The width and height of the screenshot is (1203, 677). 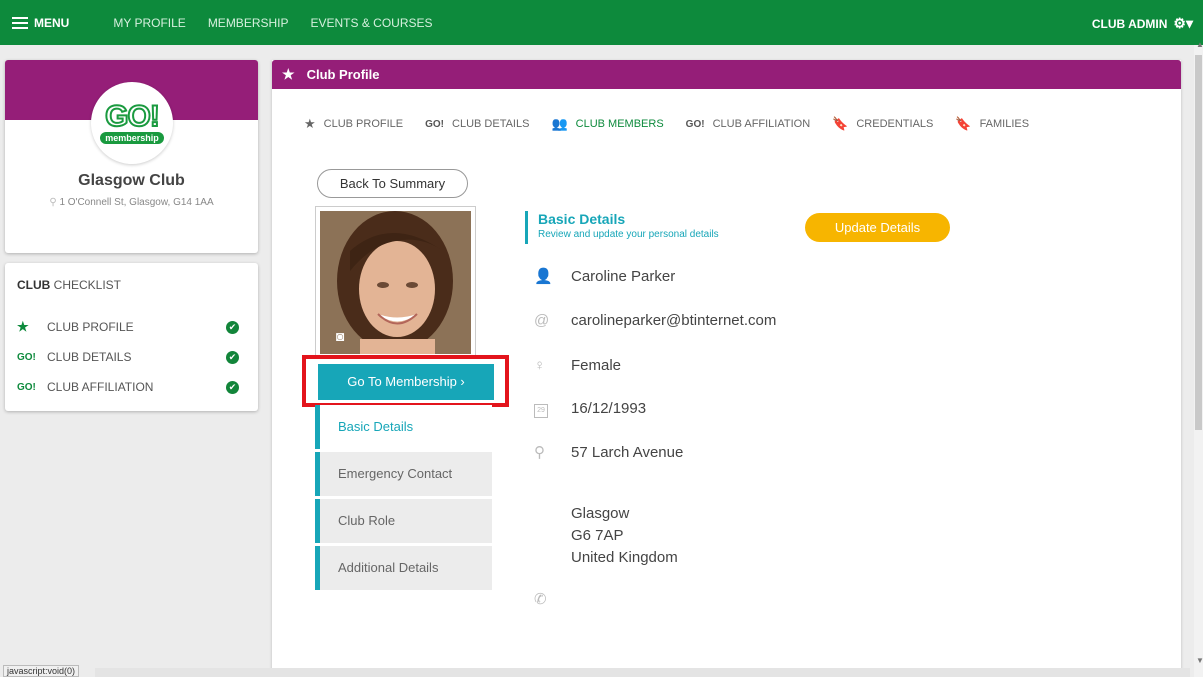 I want to click on go-to-membership-button: Go To Membership ›, so click(x=406, y=382).